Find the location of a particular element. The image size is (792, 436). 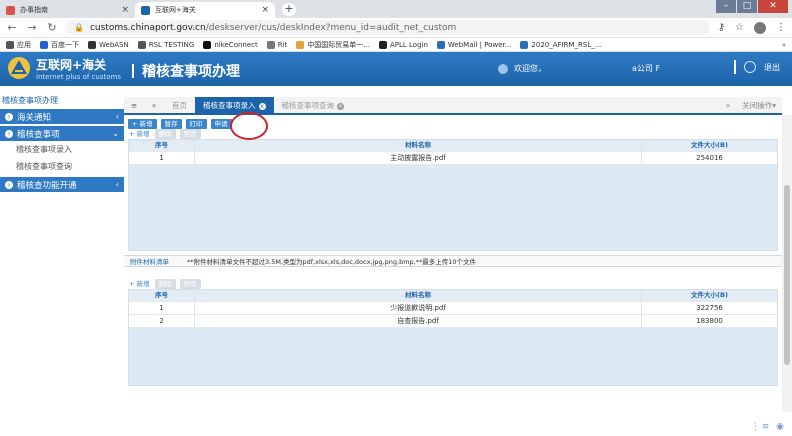

sidebar-item-audit-matters: › 稽核查事项 ⌄ is located at coordinates (62, 133).